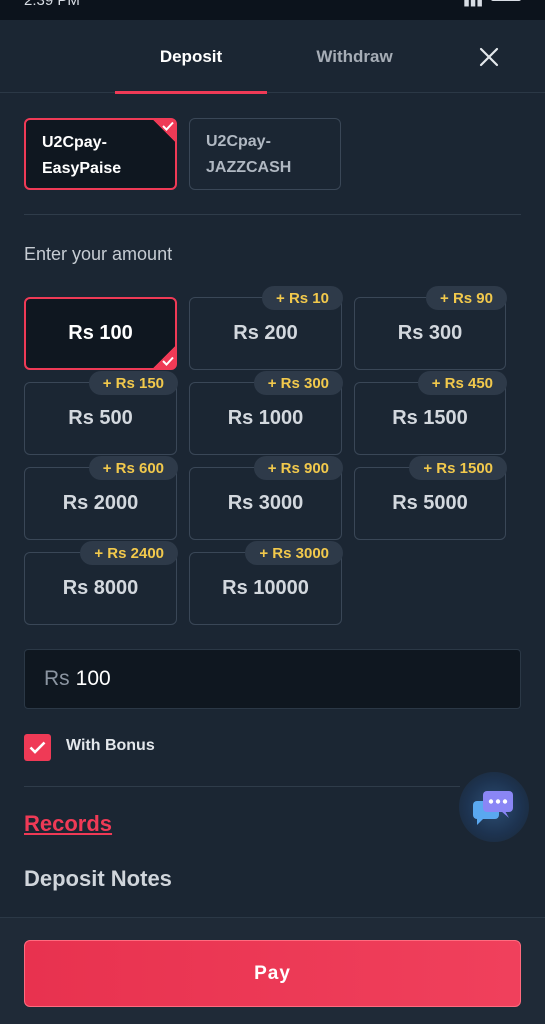 This screenshot has width=545, height=1024. Describe the element at coordinates (100, 588) in the screenshot. I see `amount-label: Rs 8000` at that location.